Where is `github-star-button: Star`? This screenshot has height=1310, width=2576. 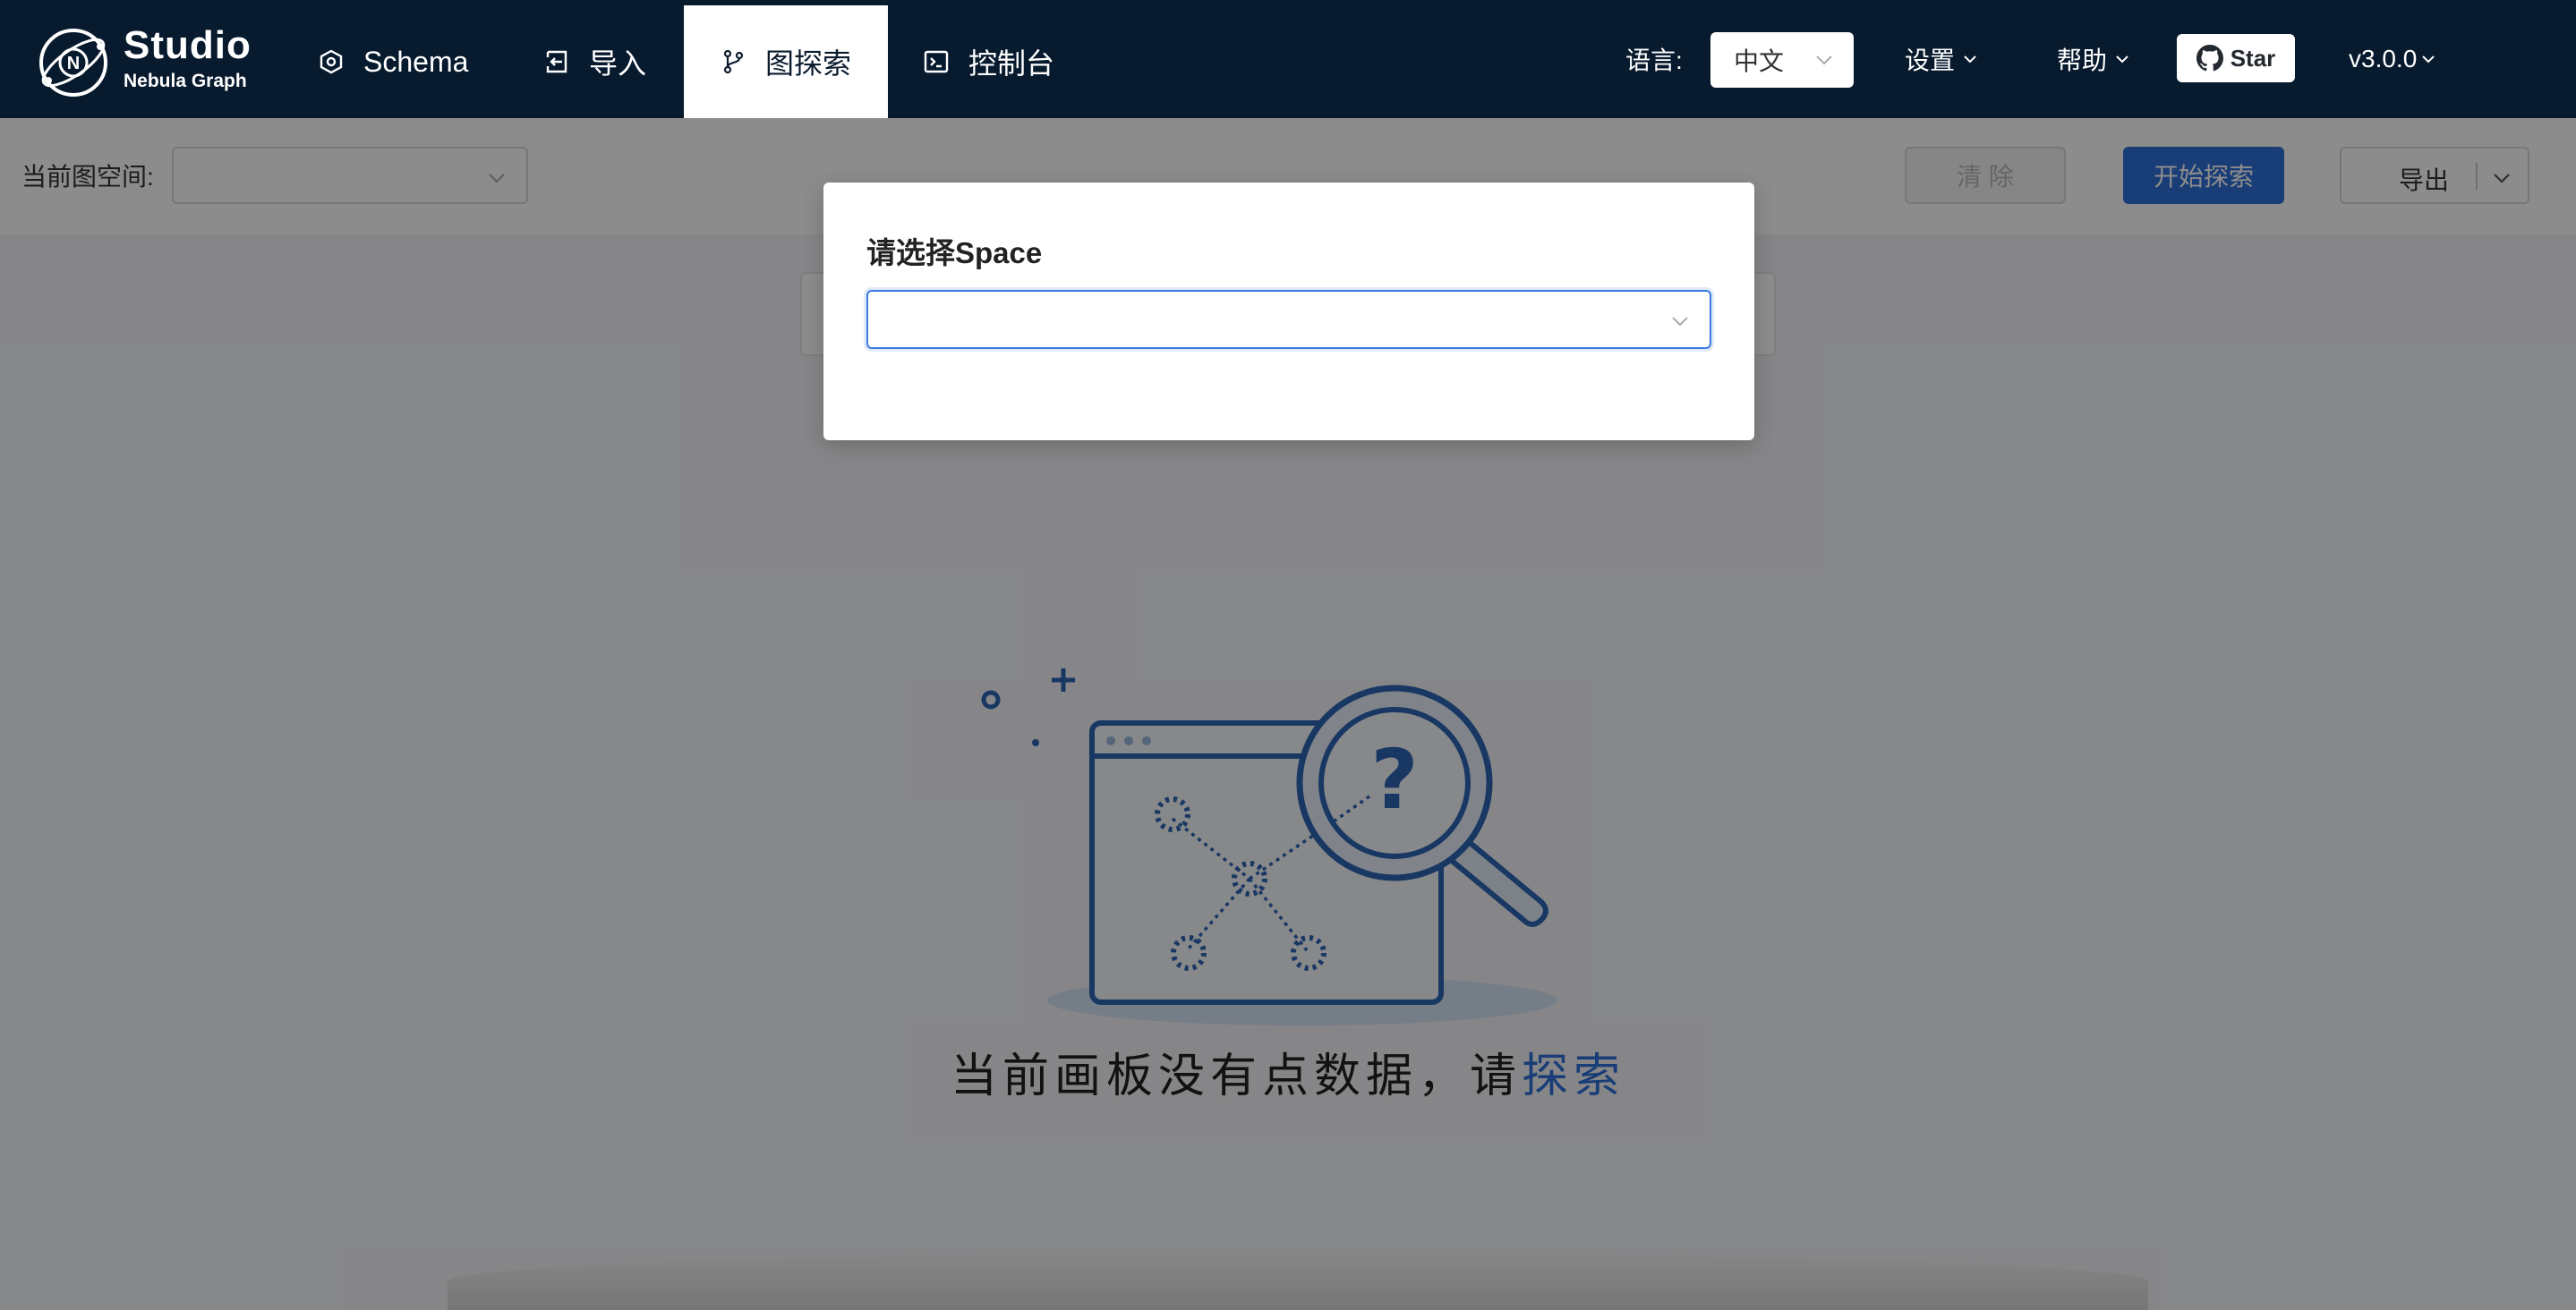
github-star-button: Star is located at coordinates (2236, 58).